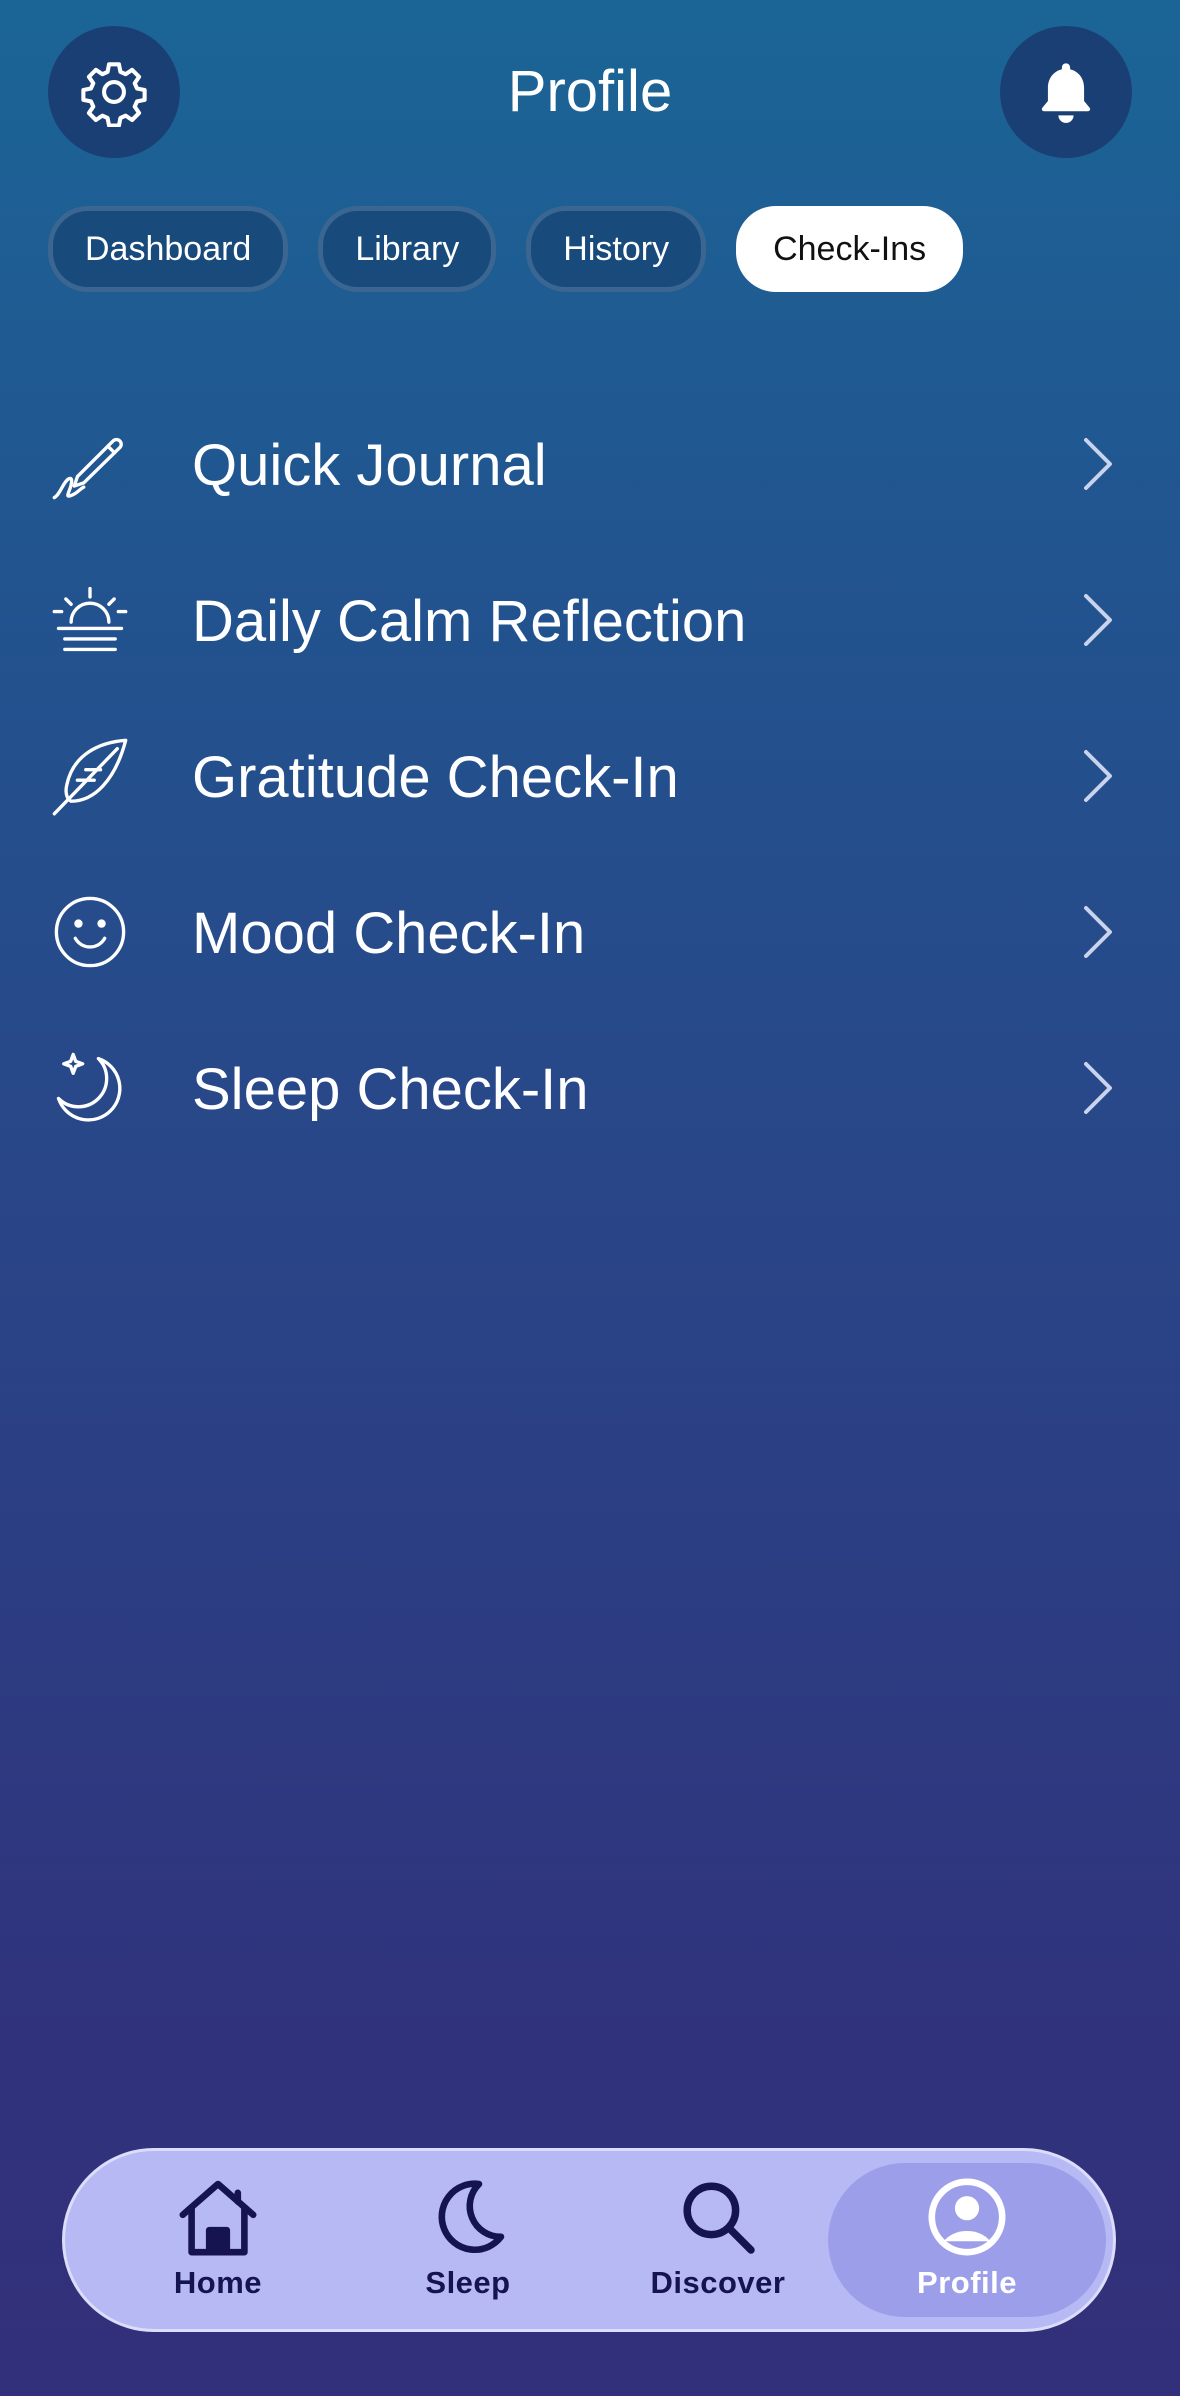 This screenshot has height=2396, width=1180. Describe the element at coordinates (168, 249) in the screenshot. I see `tab-dashboard: Dashboard` at that location.